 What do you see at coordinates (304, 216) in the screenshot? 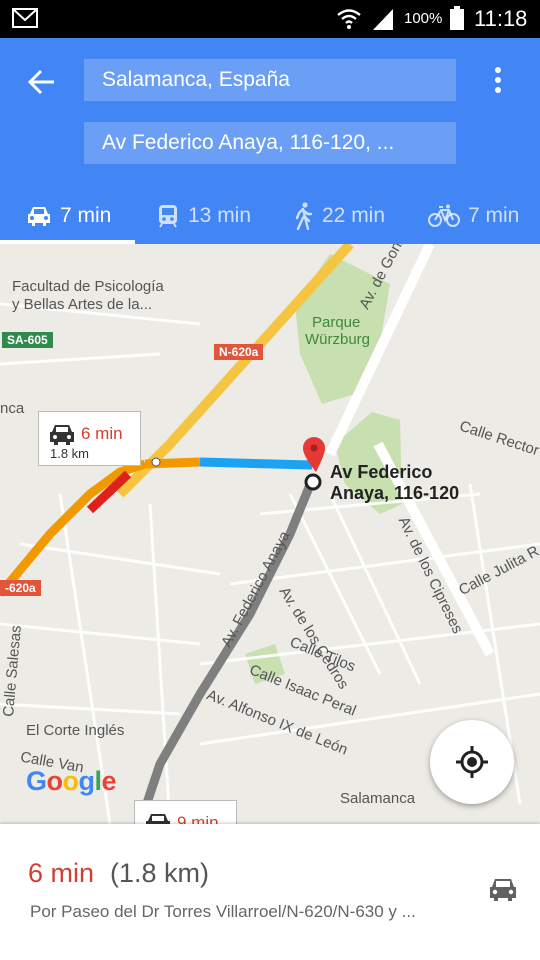
I see `walk-icon` at bounding box center [304, 216].